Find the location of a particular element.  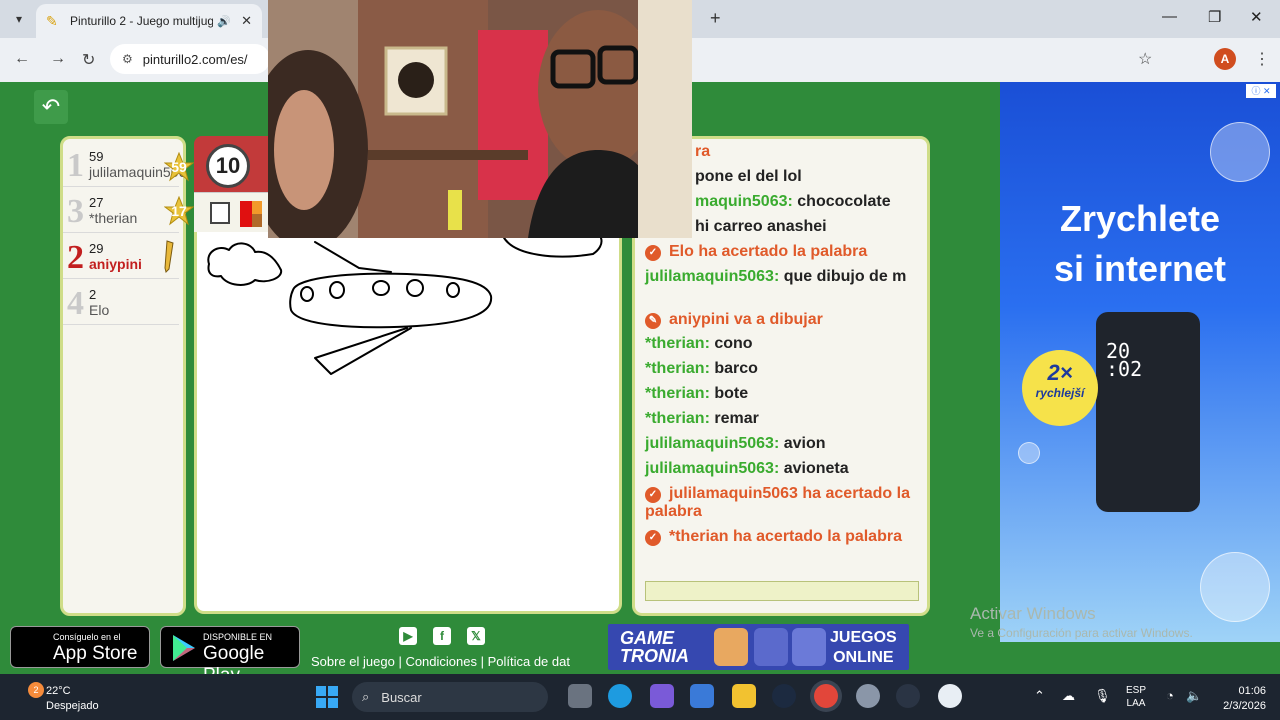

chat-message: julilamaquin5063: avioneta is located at coordinates (784, 469).